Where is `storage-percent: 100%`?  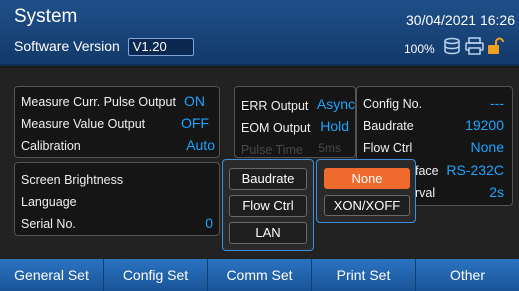 storage-percent: 100% is located at coordinates (419, 49).